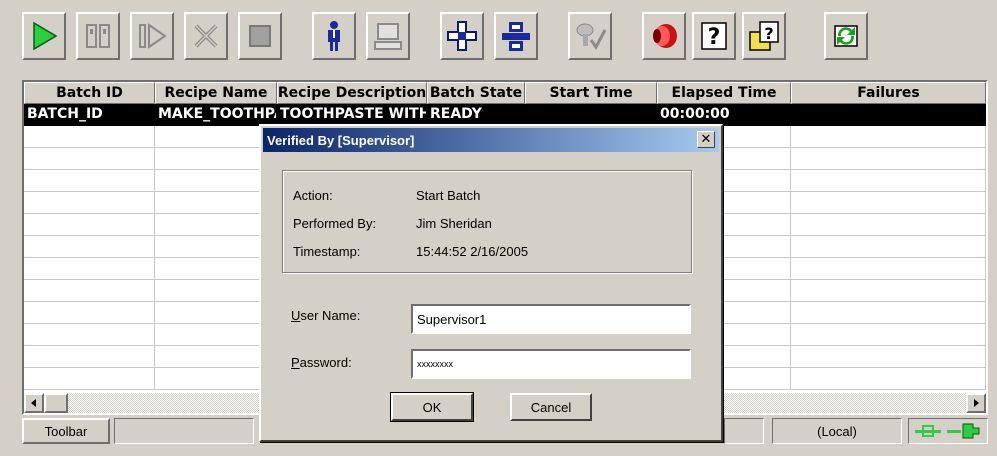 The width and height of the screenshot is (997, 456). Describe the element at coordinates (341, 140) in the screenshot. I see `dialog-title: Verified By [Supervisor]` at that location.